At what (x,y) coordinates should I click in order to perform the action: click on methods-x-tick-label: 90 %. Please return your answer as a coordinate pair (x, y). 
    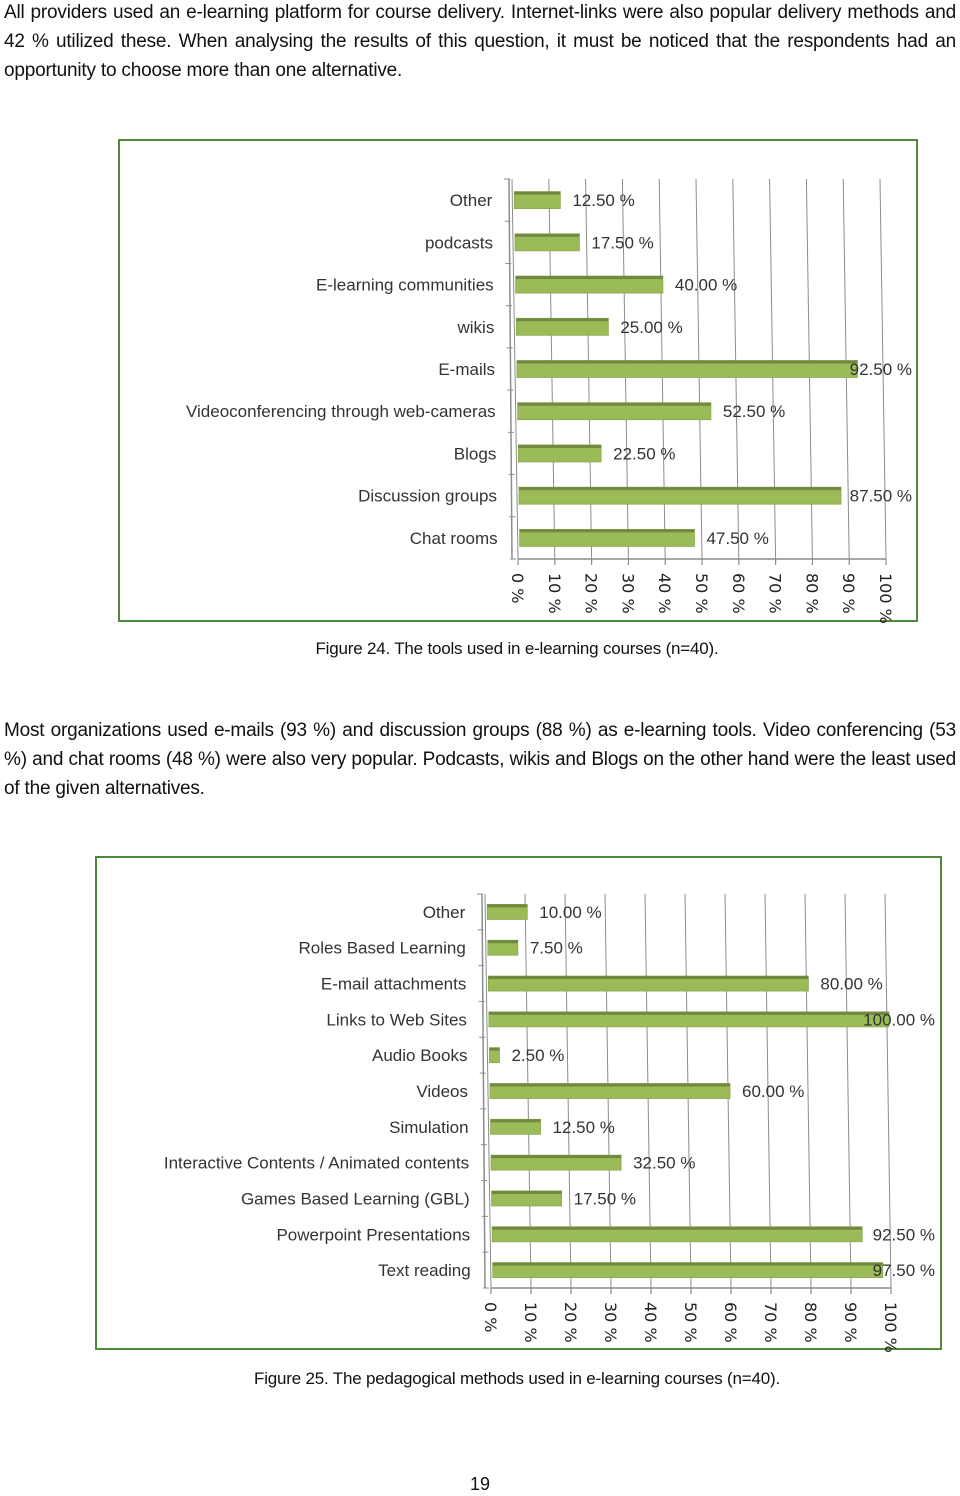
    Looking at the image, I should click on (850, 1322).